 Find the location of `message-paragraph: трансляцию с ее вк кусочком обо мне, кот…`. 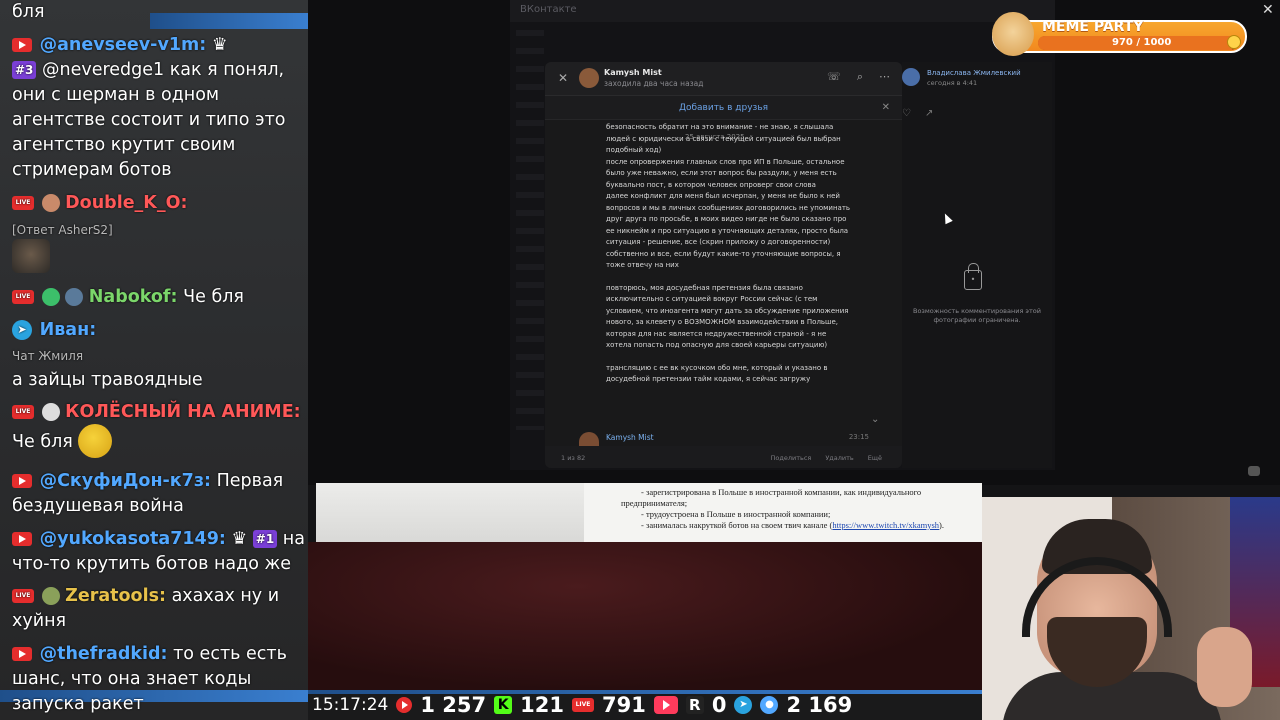

message-paragraph: трансляцию с ее вк кусочком обо мне, кот… is located at coordinates (717, 373).